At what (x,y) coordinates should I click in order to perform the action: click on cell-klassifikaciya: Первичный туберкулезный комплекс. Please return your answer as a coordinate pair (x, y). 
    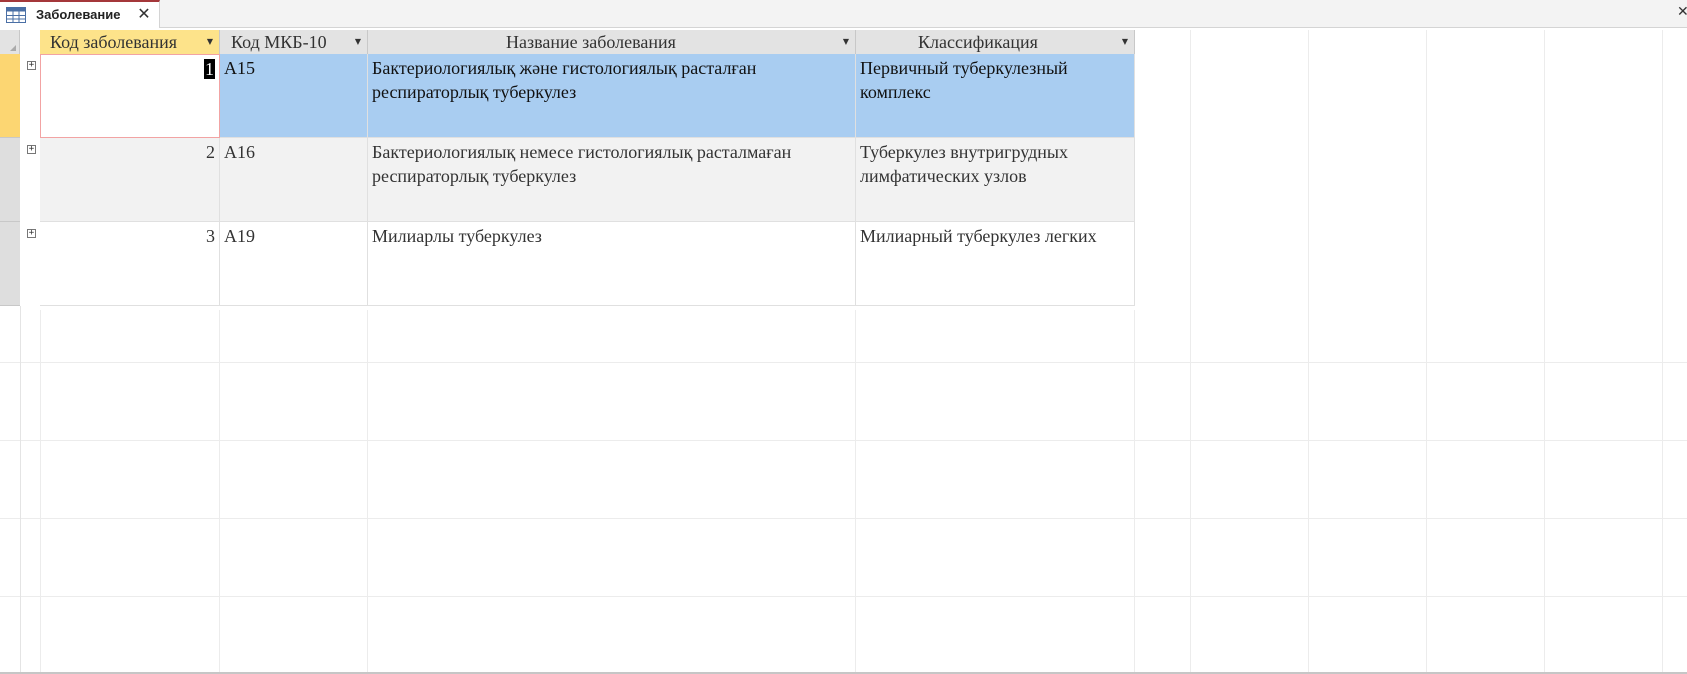
    Looking at the image, I should click on (995, 96).